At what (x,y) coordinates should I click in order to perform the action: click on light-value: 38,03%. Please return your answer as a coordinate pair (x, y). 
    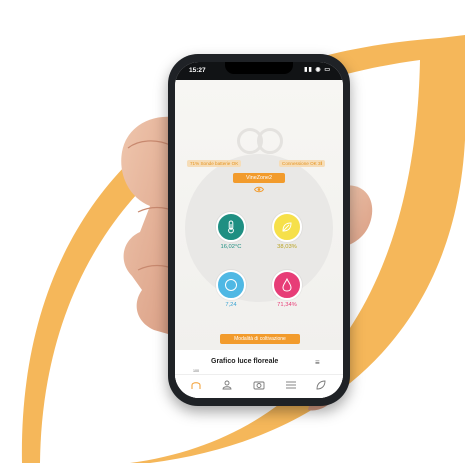
    Looking at the image, I should click on (287, 247).